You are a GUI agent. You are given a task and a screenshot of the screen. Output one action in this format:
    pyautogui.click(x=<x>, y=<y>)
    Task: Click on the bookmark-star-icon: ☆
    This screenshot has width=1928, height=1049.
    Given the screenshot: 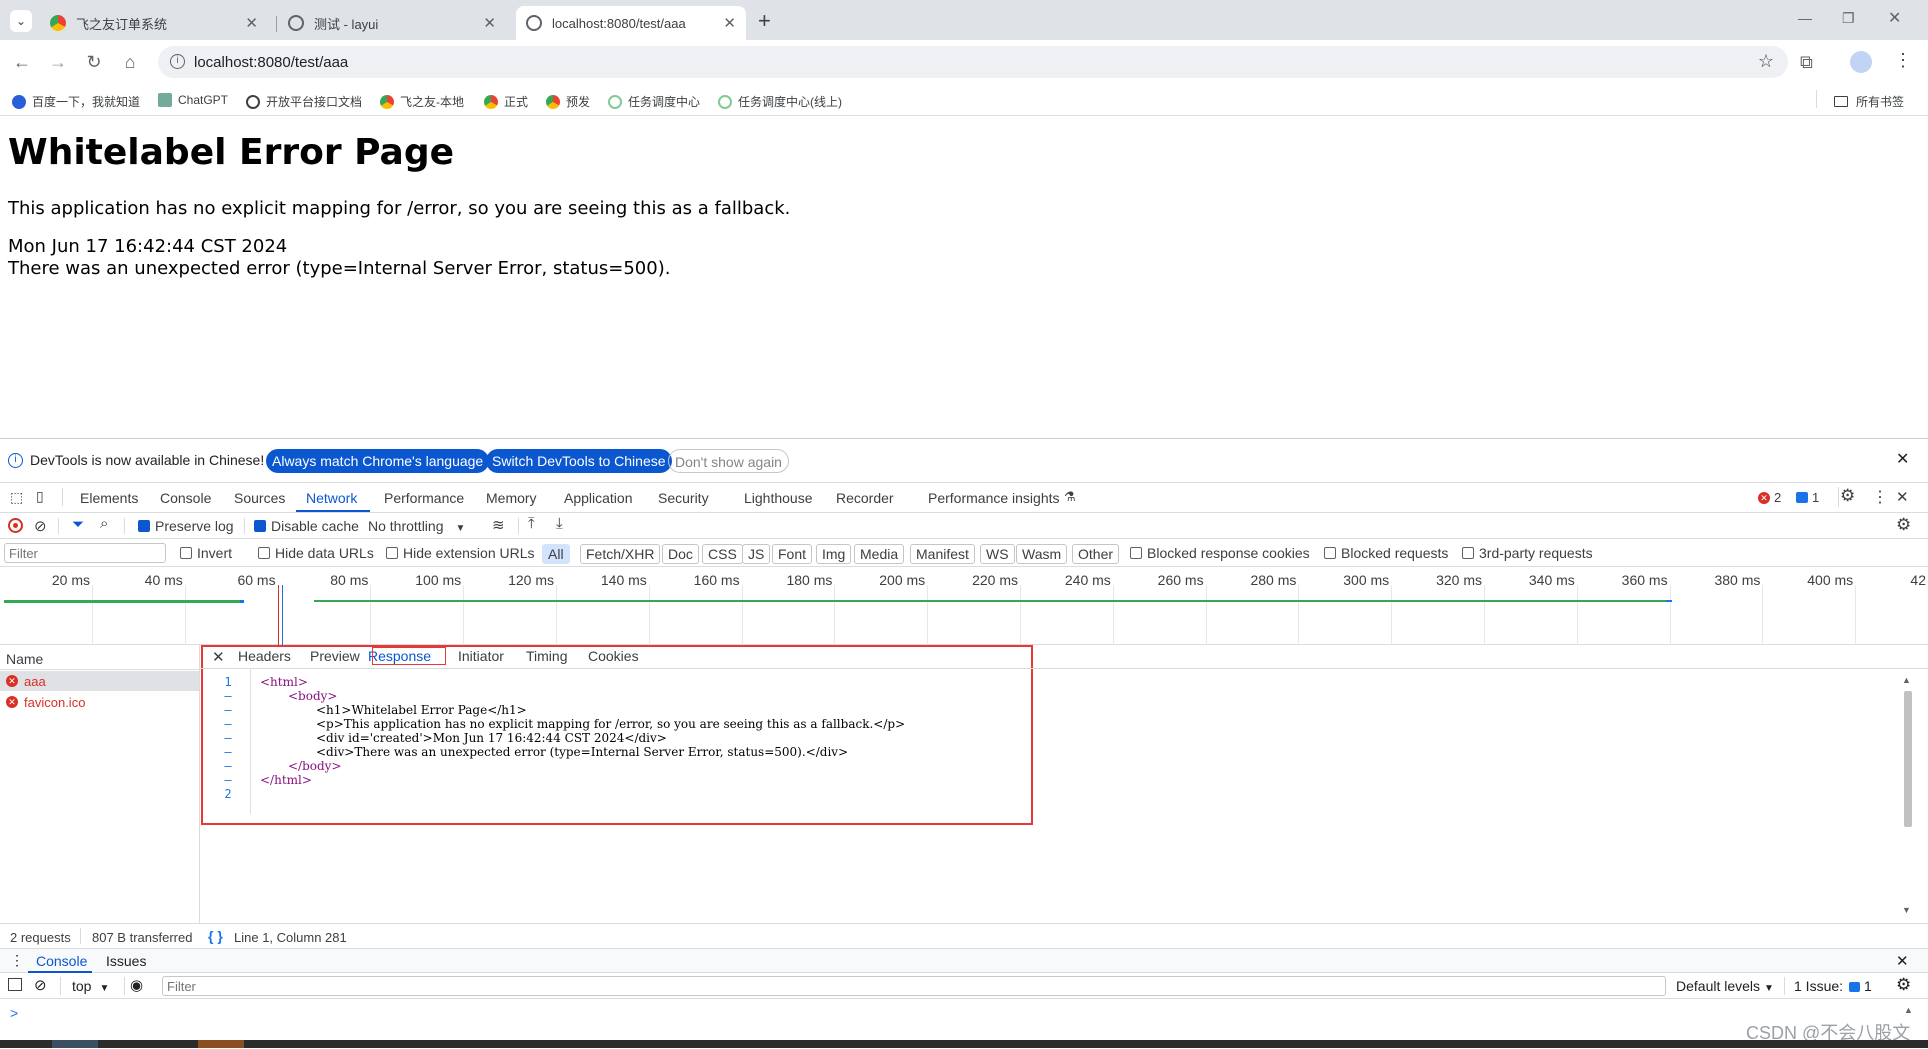 What is the action you would take?
    pyautogui.click(x=1766, y=61)
    